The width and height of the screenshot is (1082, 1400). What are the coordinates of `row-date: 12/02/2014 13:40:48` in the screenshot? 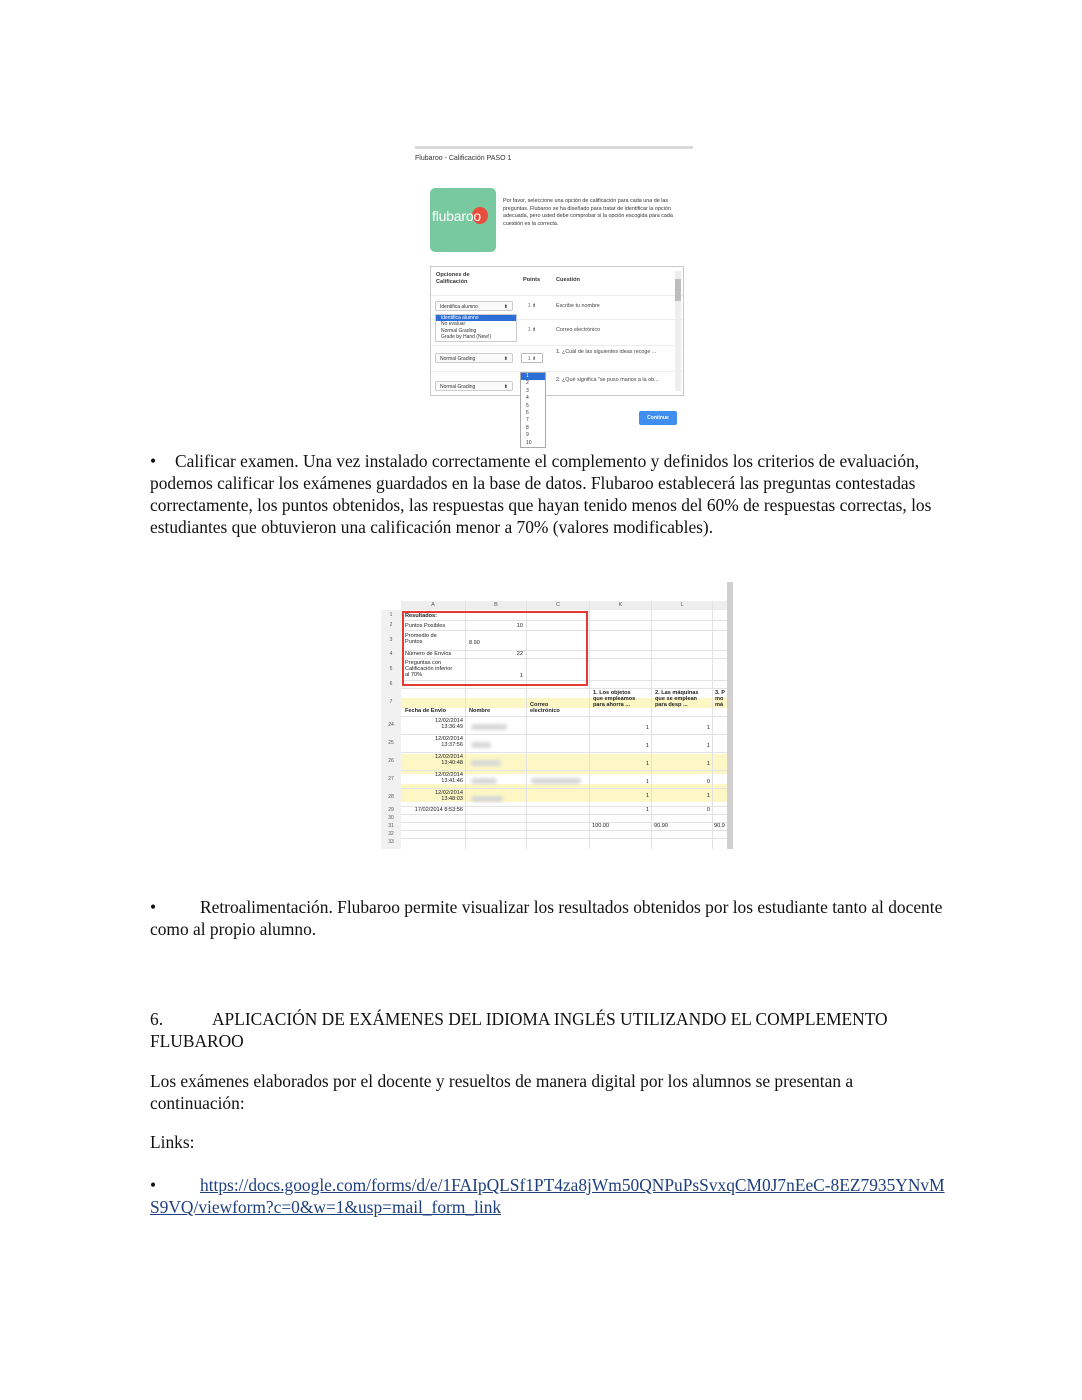 It's located at (449, 760).